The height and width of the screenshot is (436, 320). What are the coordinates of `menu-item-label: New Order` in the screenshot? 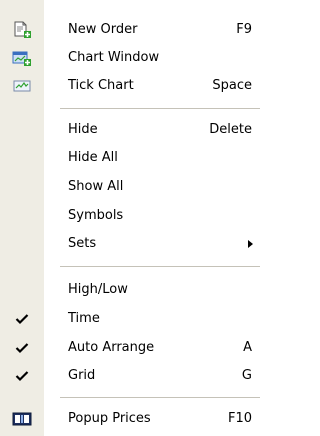 It's located at (103, 29).